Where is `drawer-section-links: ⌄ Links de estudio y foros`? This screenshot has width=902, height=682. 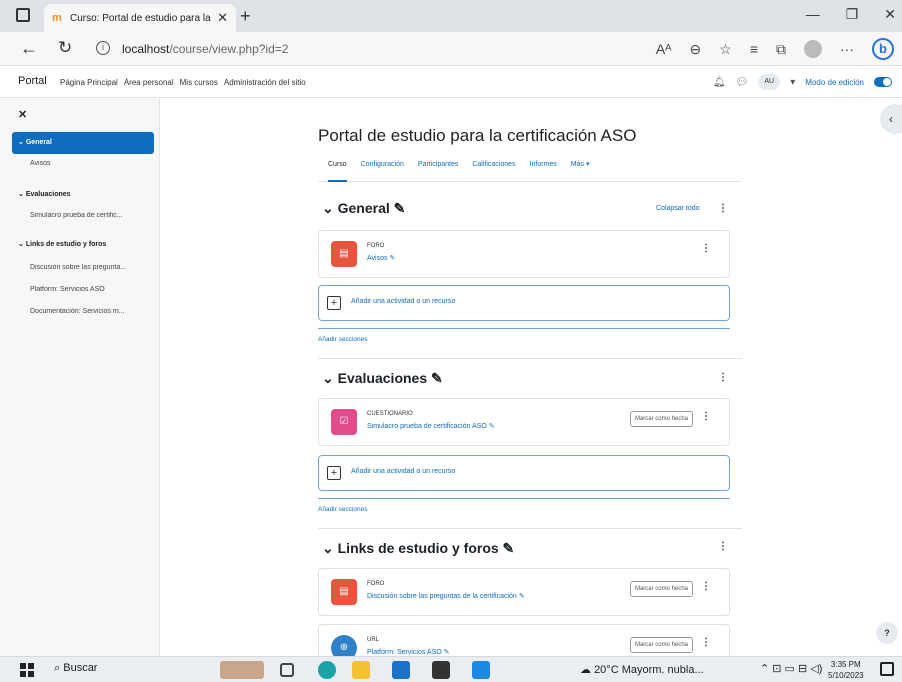
drawer-section-links: ⌄ Links de estudio y foros is located at coordinates (83, 245).